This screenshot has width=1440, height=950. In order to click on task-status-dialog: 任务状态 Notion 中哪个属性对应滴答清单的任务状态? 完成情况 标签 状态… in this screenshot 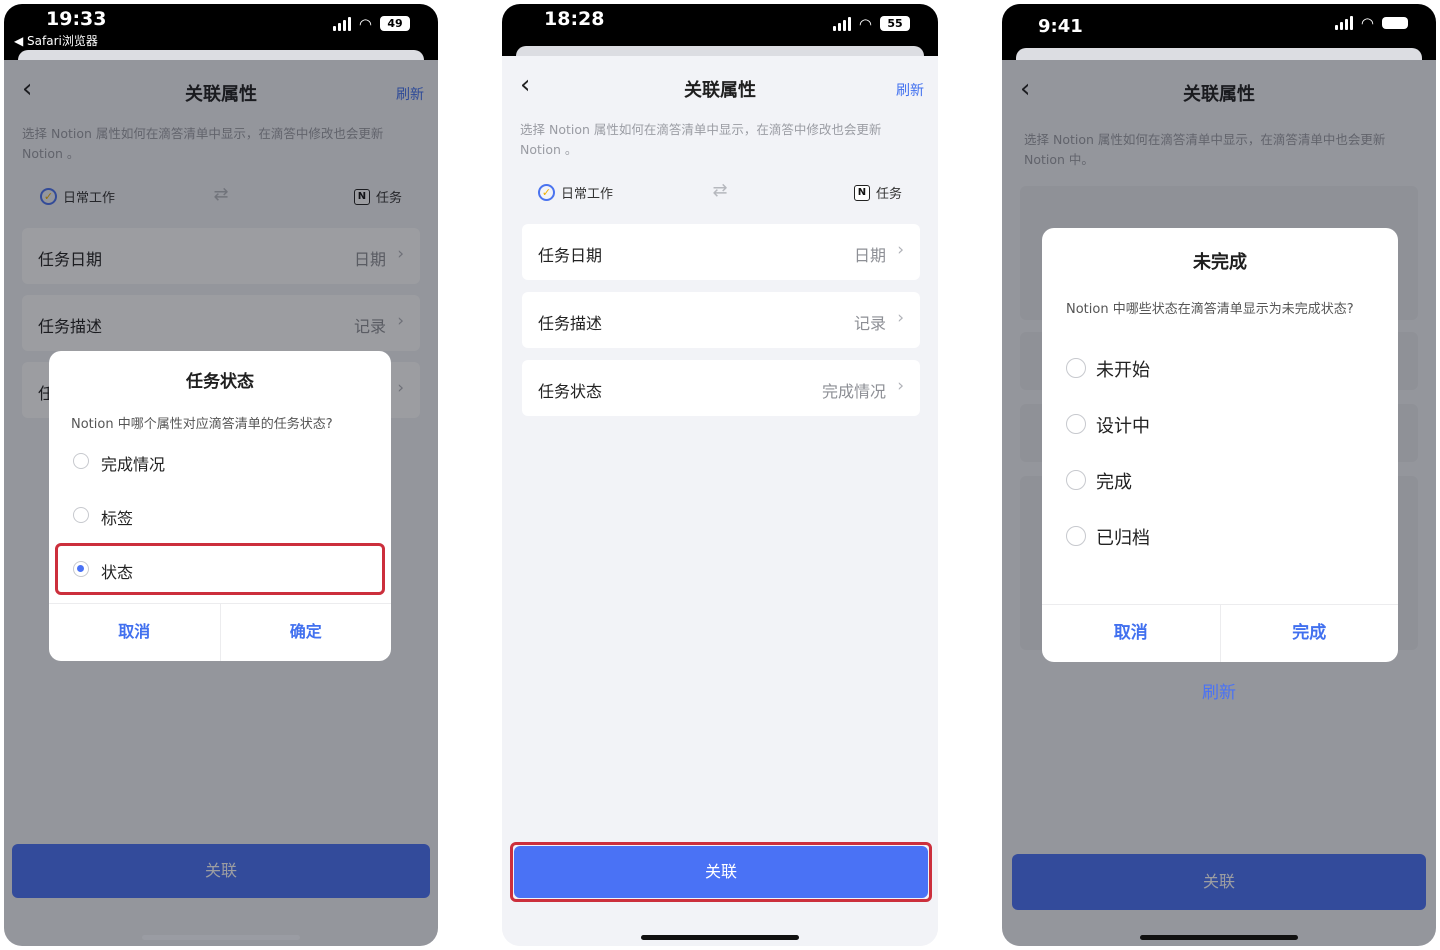, I will do `click(220, 506)`.